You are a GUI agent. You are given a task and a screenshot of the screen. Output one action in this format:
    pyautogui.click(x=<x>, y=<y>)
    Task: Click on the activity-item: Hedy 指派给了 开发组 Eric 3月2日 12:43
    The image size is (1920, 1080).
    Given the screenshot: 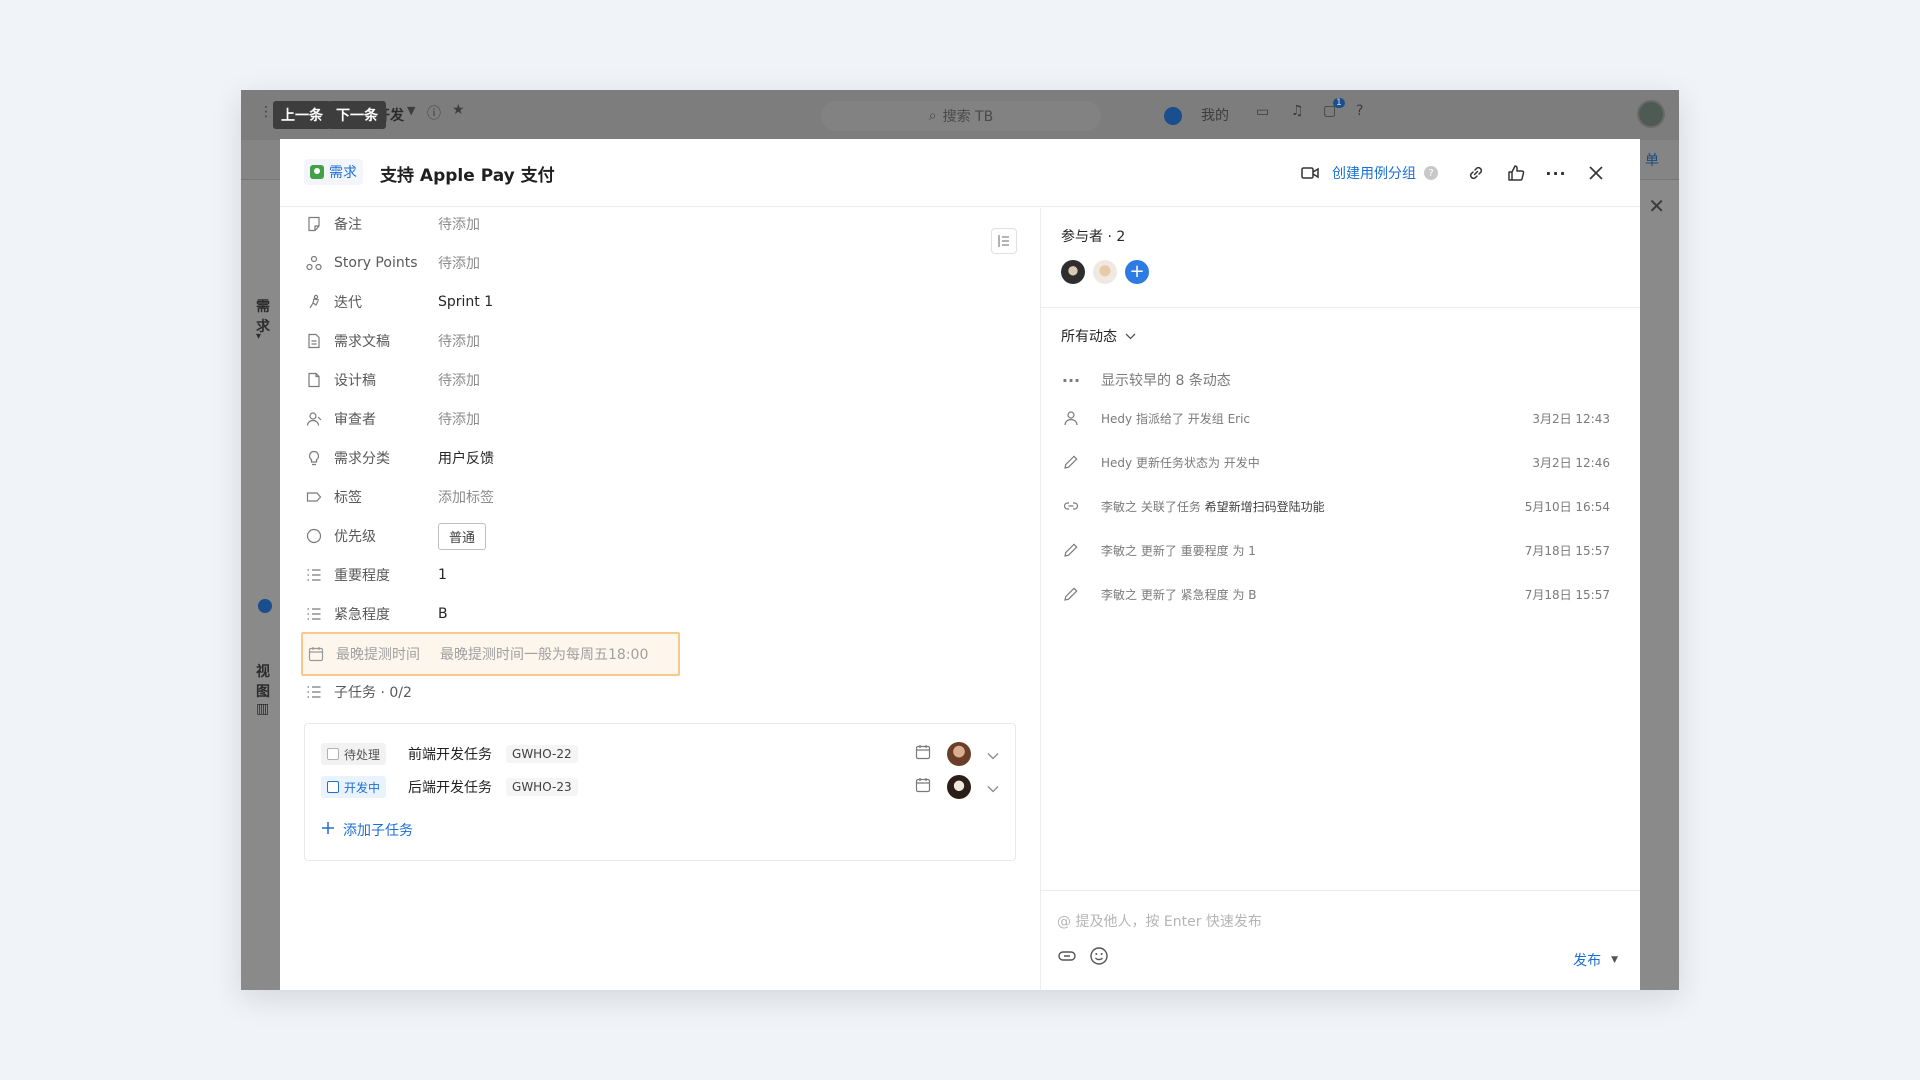 What is the action you would take?
    pyautogui.click(x=1335, y=418)
    